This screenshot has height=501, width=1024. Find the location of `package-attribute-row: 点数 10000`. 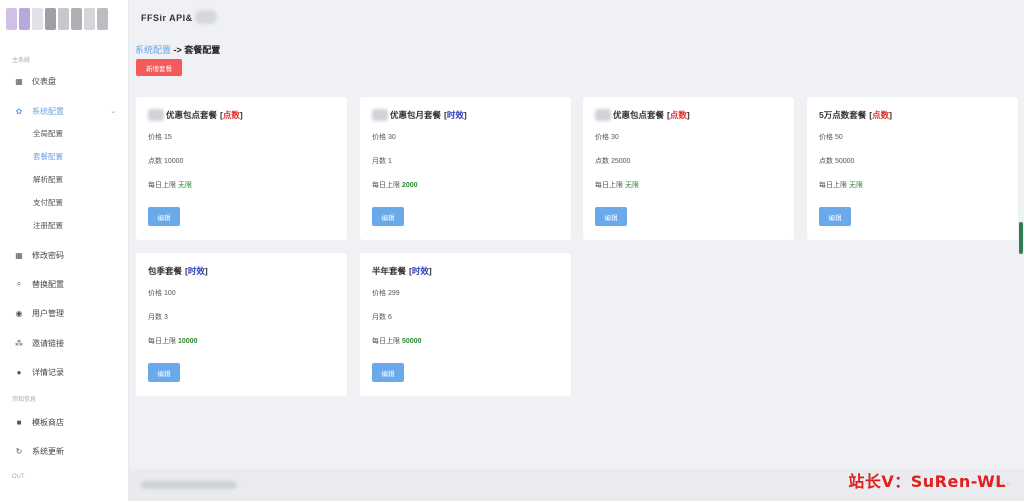

package-attribute-row: 点数 10000 is located at coordinates (165, 161).